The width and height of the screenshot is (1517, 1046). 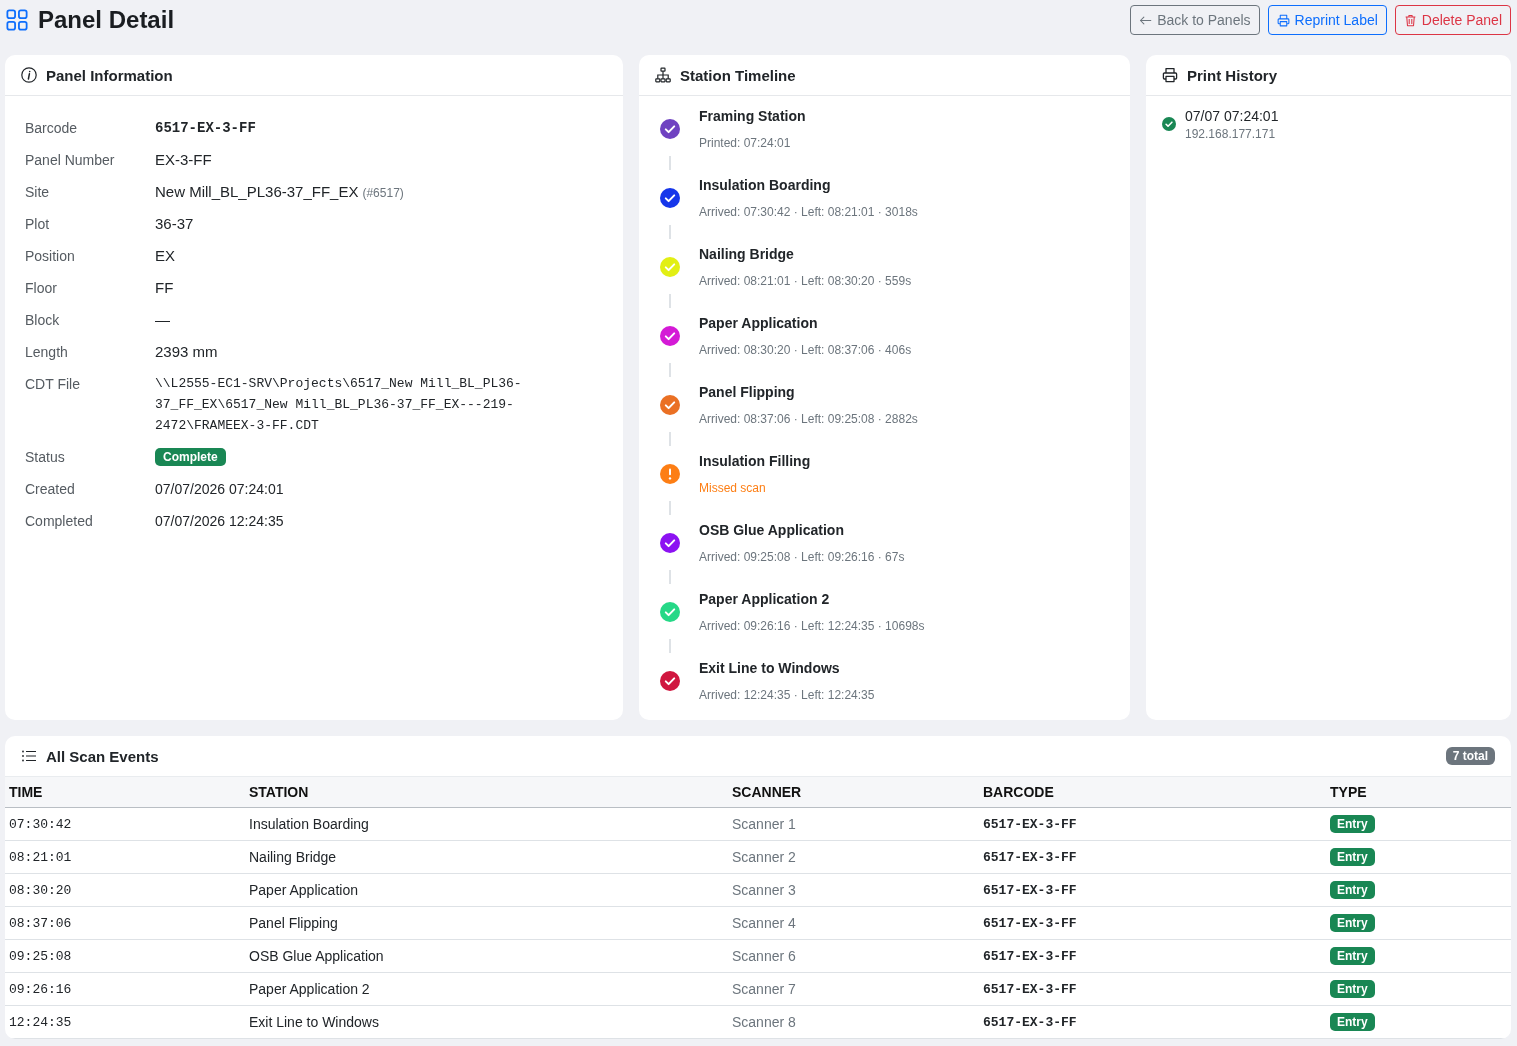 What do you see at coordinates (853, 956) in the screenshot?
I see `table-cell: Scanner 6` at bounding box center [853, 956].